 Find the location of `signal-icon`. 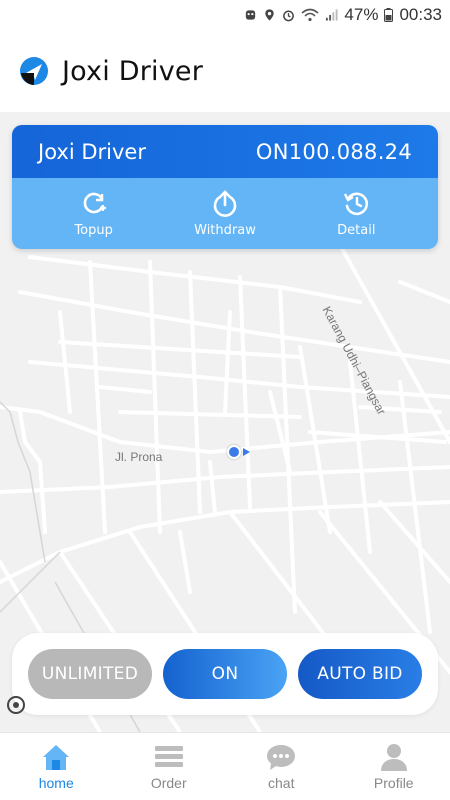

signal-icon is located at coordinates (332, 15).